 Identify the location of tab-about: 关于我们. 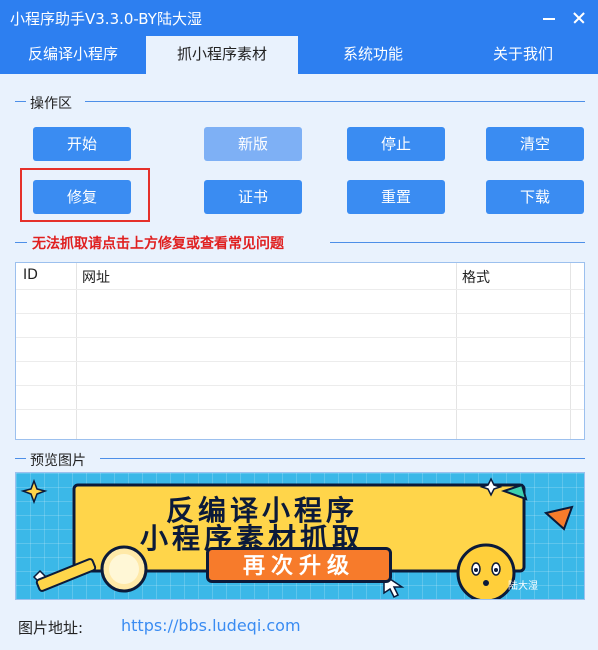
(523, 55).